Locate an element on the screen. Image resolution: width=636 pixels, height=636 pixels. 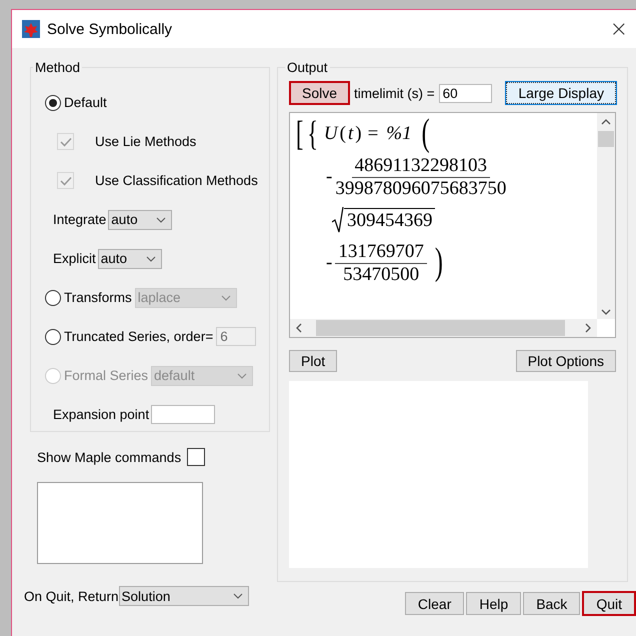
expansion-point-field is located at coordinates (183, 414).